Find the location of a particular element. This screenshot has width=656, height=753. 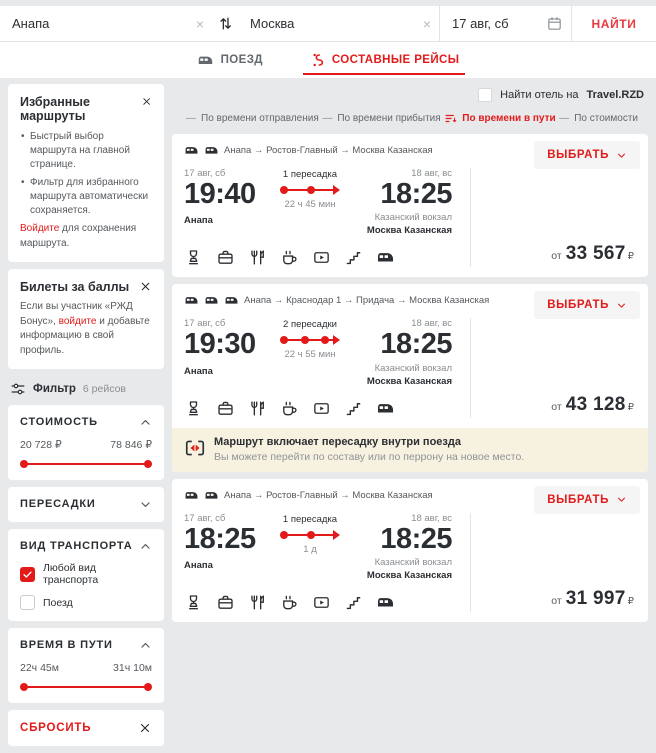

travel-time-slider-max-handle is located at coordinates (148, 687).